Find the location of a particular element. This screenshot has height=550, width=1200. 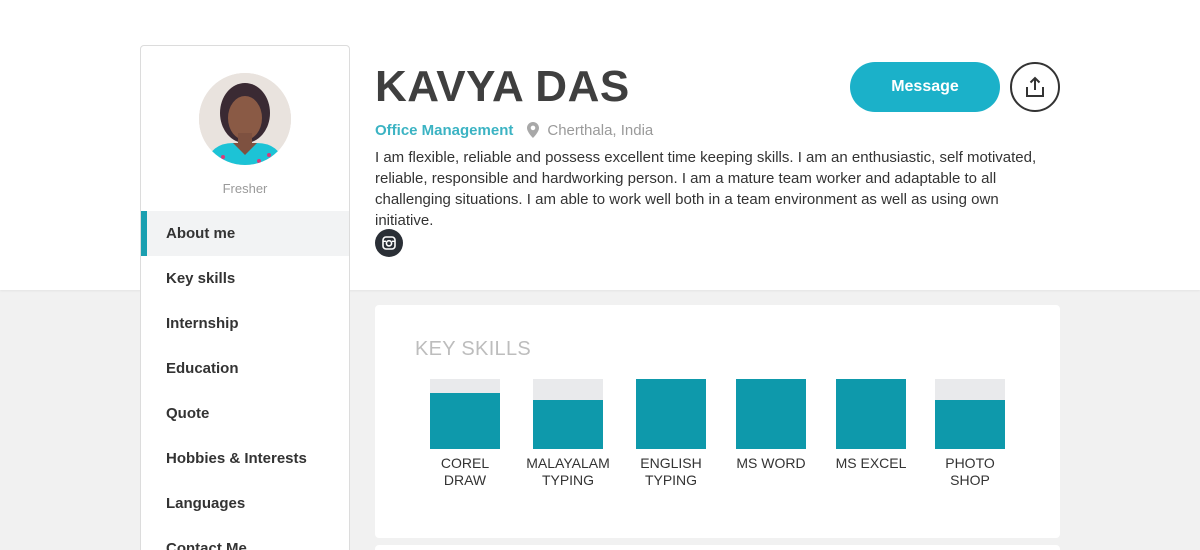

share-upload-icon is located at coordinates (1035, 86).